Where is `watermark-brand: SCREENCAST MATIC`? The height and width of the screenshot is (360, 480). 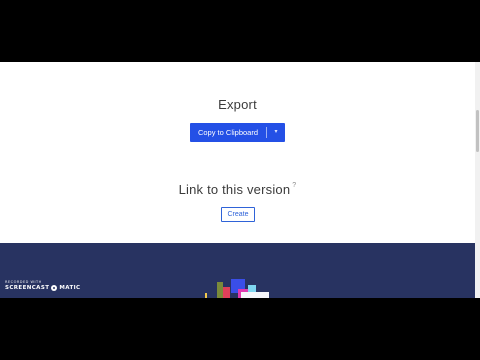
watermark-brand: SCREENCAST MATIC is located at coordinates (43, 288).